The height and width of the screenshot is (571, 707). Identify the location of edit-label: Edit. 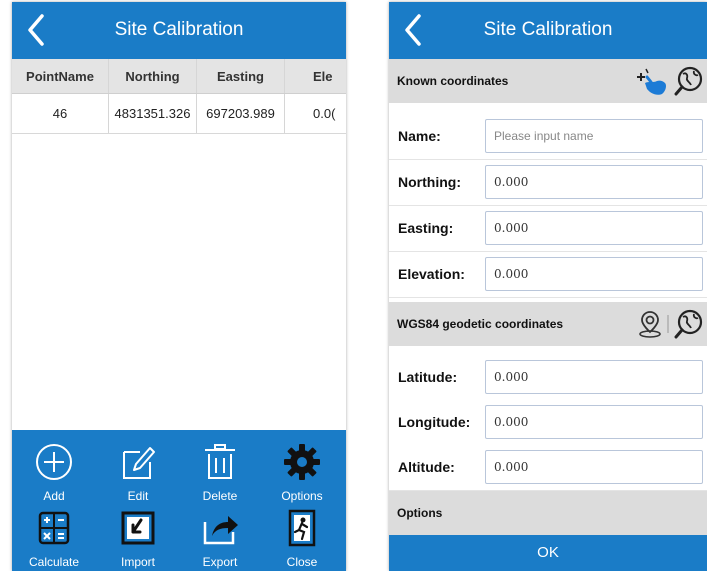
(138, 496).